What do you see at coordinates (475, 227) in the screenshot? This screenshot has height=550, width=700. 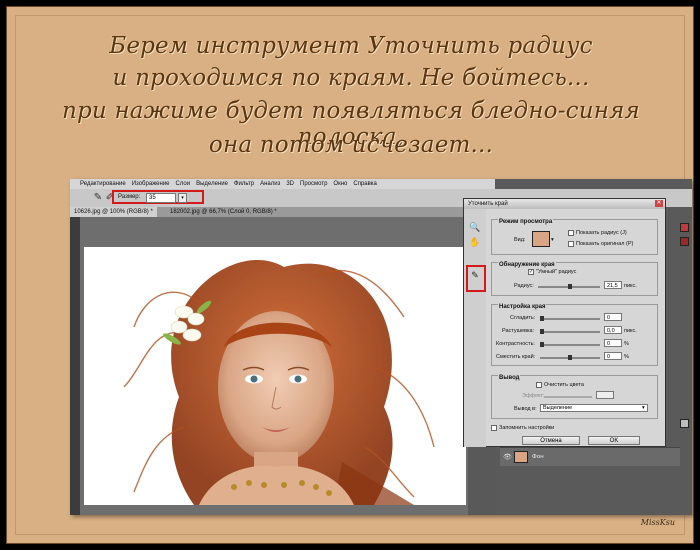 I see `zoom-tool-icon: 🔍` at bounding box center [475, 227].